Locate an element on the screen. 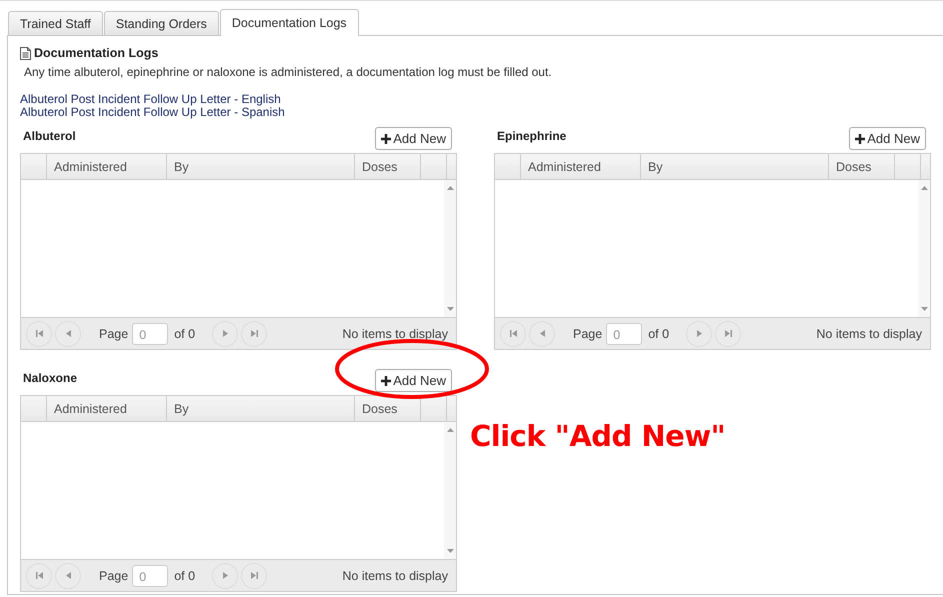 This screenshot has height=597, width=943. tab: Documentation Logs is located at coordinates (289, 22).